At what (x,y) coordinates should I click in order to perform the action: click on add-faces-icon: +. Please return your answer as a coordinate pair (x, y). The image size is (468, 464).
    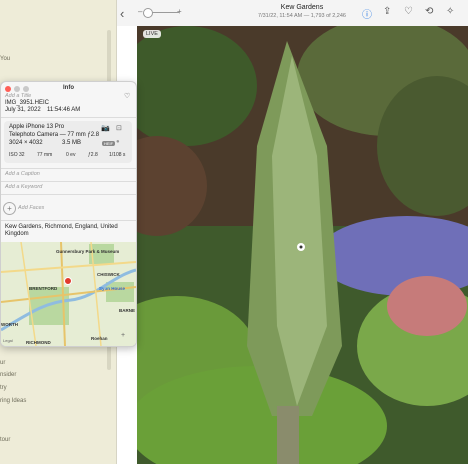
    Looking at the image, I should click on (9, 208).